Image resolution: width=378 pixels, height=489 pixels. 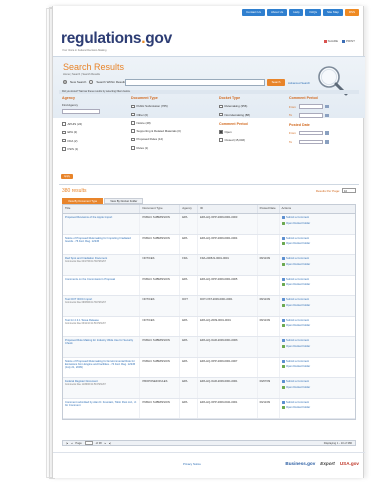 I want to click on doctype-option: Other (0), so click(x=170, y=115).